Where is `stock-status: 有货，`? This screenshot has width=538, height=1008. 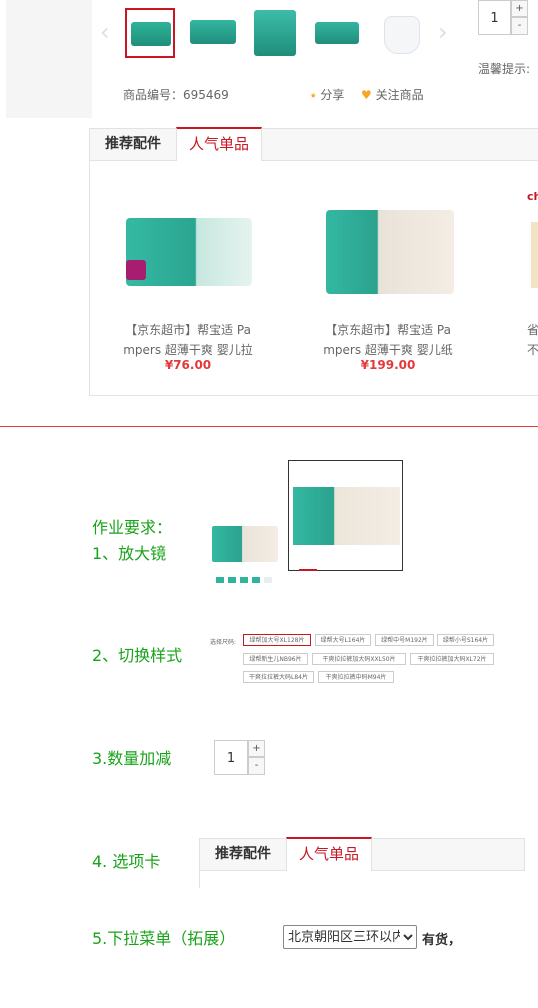 stock-status: 有货， is located at coordinates (442, 940).